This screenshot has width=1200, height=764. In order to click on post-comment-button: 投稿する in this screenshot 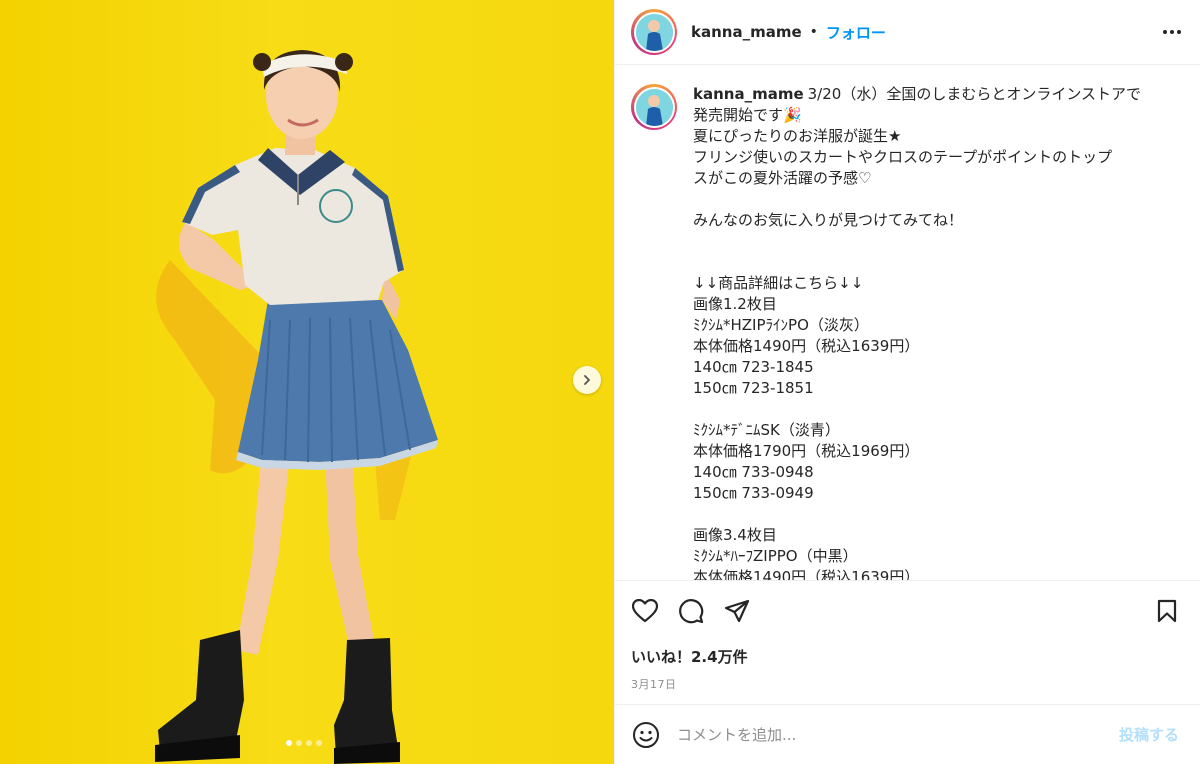, I will do `click(1149, 734)`.